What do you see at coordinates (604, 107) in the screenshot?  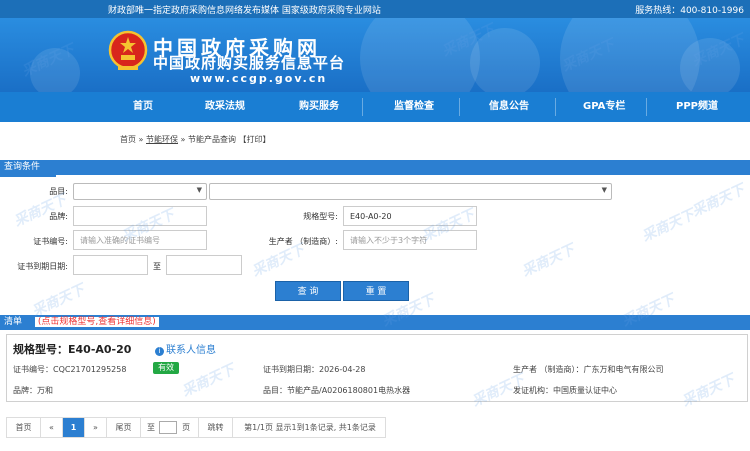 I see `nav-gpa: GPA专栏` at bounding box center [604, 107].